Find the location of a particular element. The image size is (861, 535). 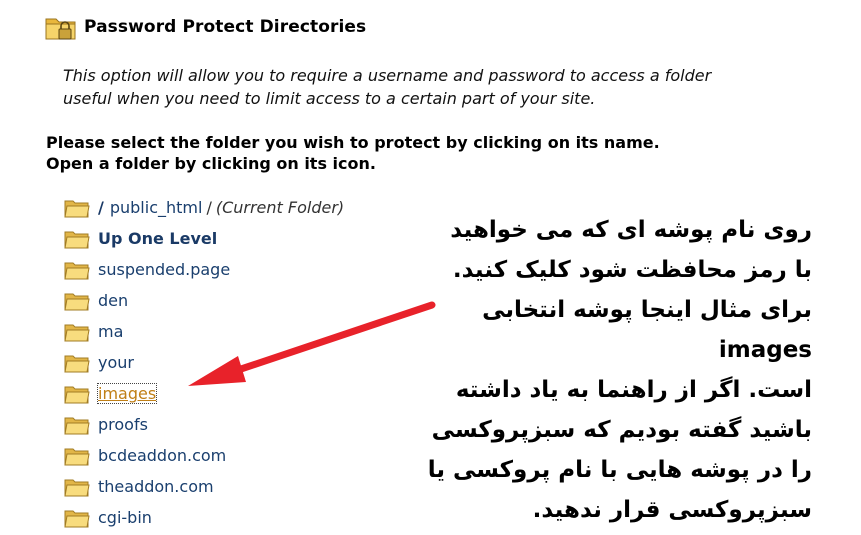

current-folder-label: (Current Folder) is located at coordinates (280, 207).